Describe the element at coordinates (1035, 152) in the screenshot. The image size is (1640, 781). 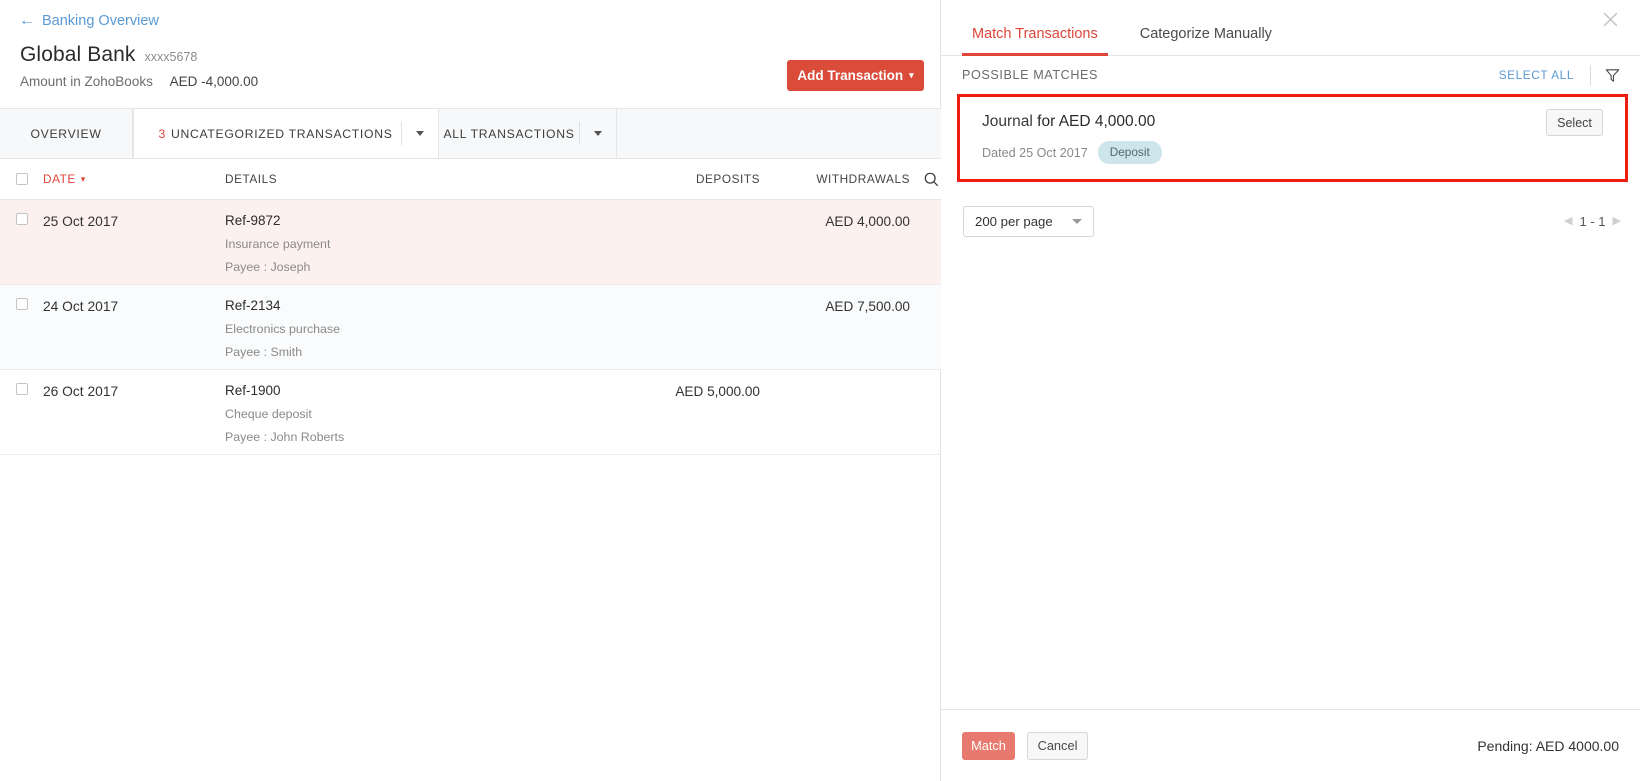
I see `match-card-date: Dated 25 Oct 2017` at that location.